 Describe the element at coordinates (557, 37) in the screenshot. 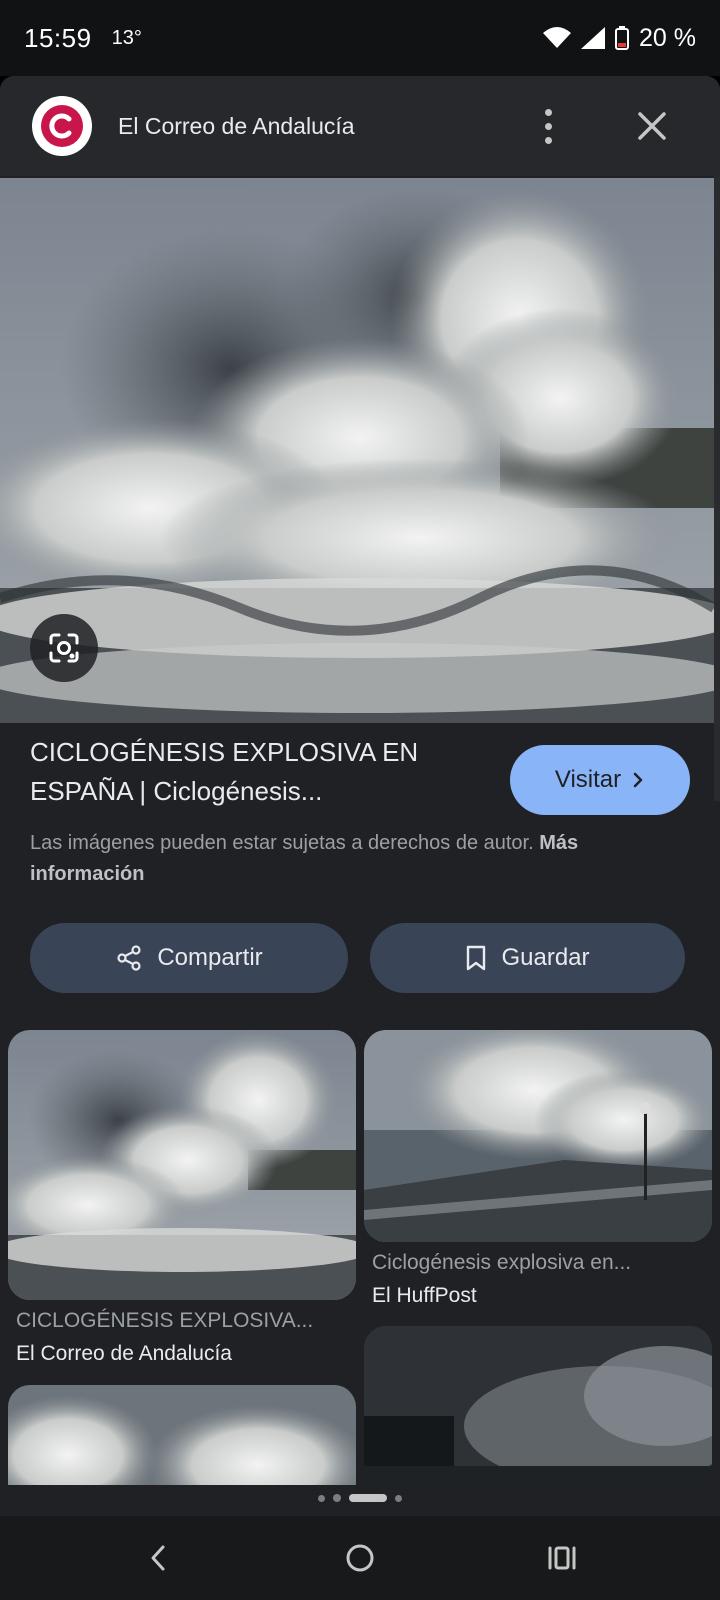

I see `wifi-icon` at that location.